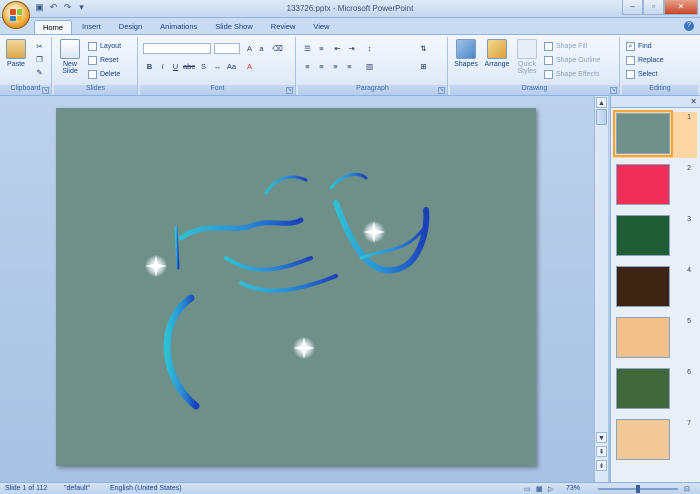 This screenshot has width=700, height=494. Describe the element at coordinates (466, 64) in the screenshot. I see `shapes-label: Shapes` at that location.